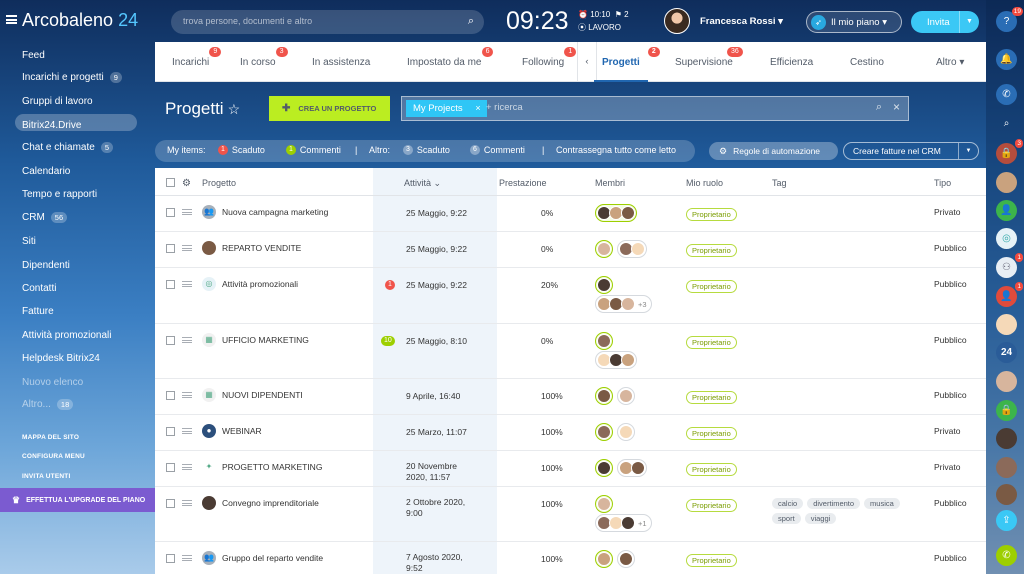 Image resolution: width=1024 pixels, height=574 pixels. Describe the element at coordinates (523, 183) in the screenshot. I see `column-performance: Prestazione` at that location.